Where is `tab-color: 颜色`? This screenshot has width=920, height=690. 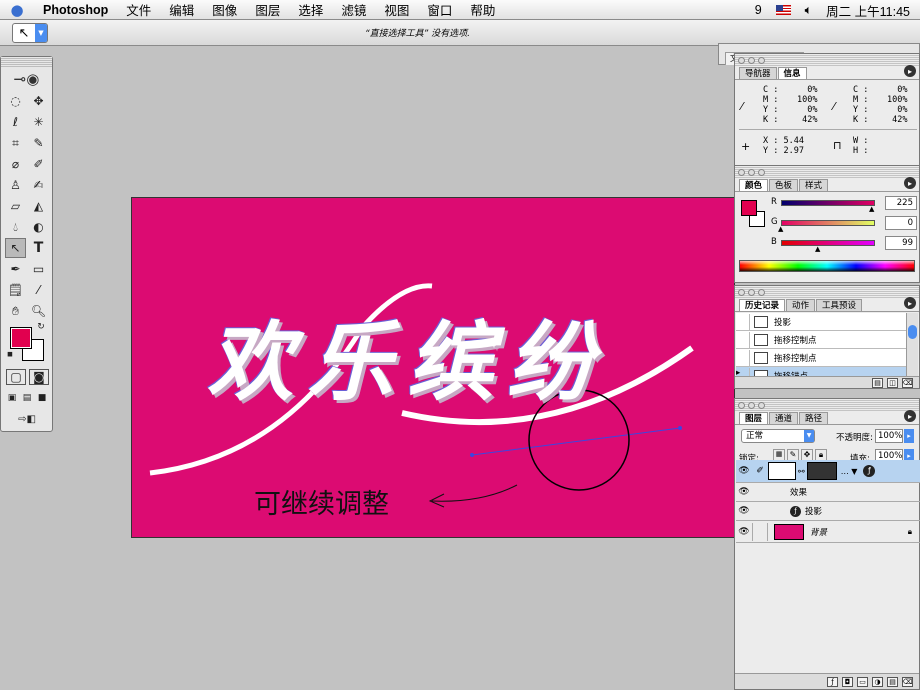
tab-color: 颜色 is located at coordinates (754, 185).